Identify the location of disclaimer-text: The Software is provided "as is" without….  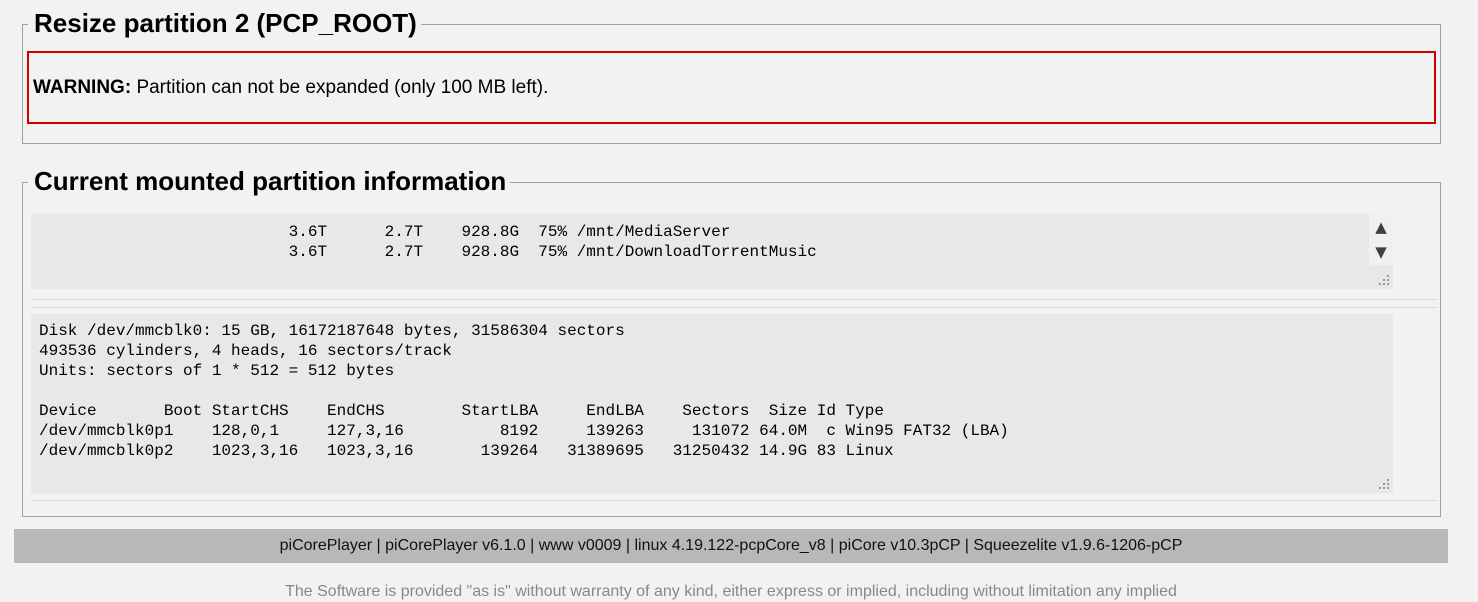
(731, 591).